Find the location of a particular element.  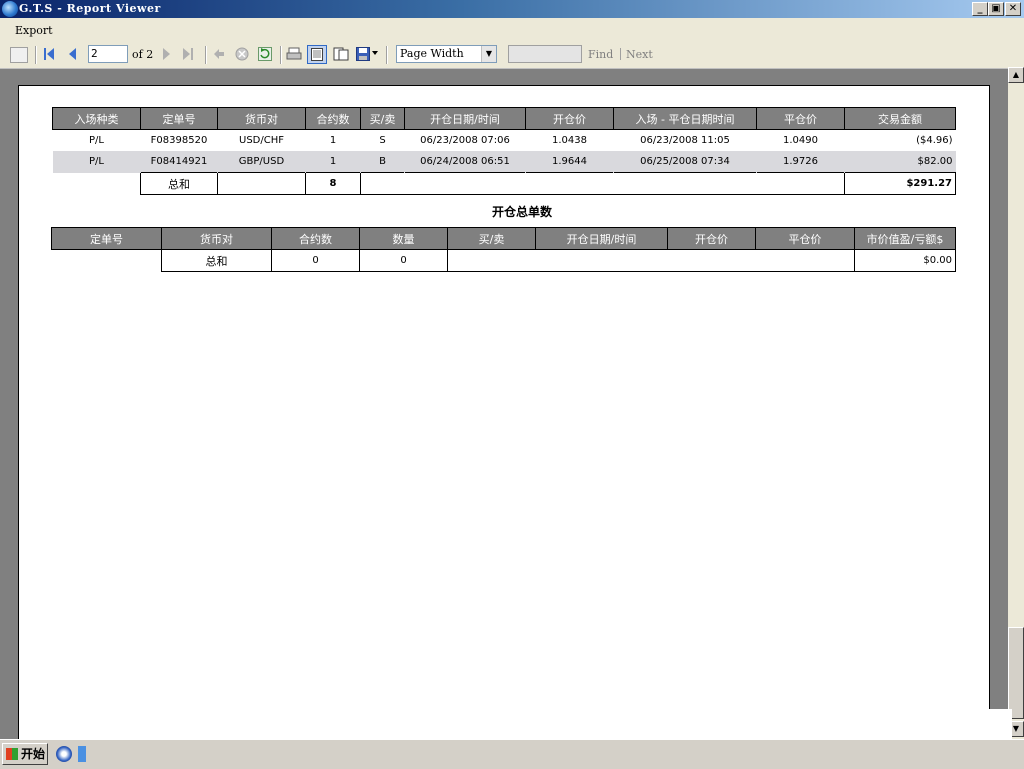

find-separator is located at coordinates (620, 54).